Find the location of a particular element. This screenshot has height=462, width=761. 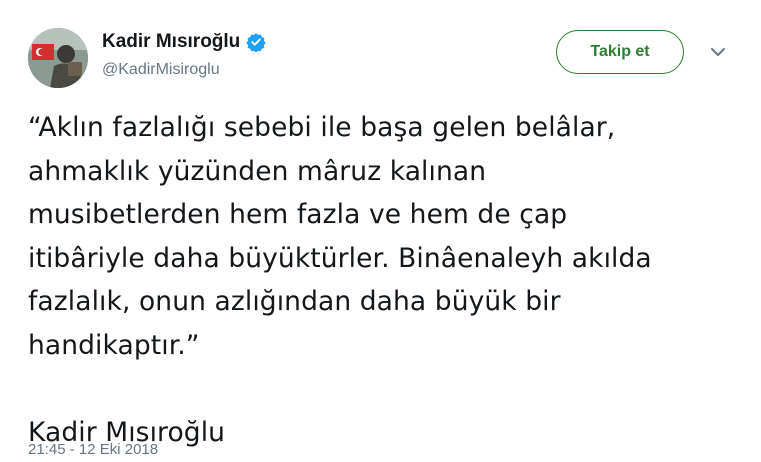

avatar is located at coordinates (58, 58).